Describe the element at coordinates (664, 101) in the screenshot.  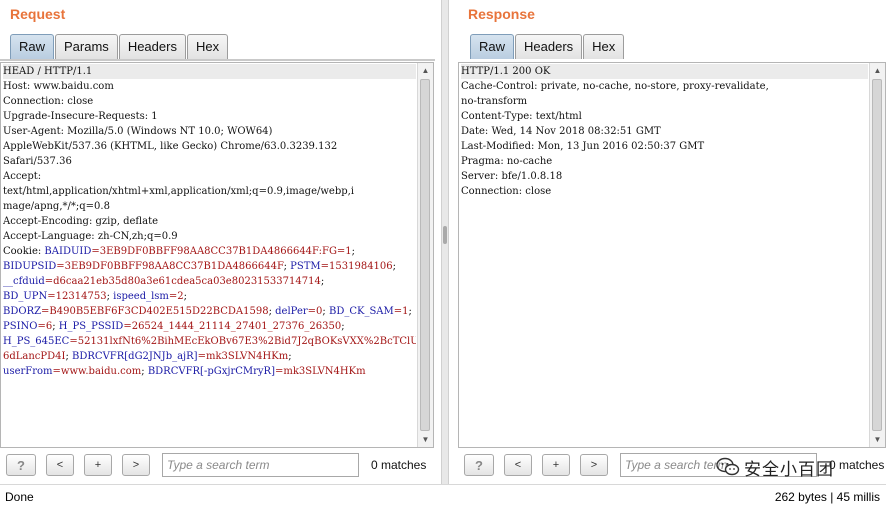
I see `code-line: no-transform` at that location.